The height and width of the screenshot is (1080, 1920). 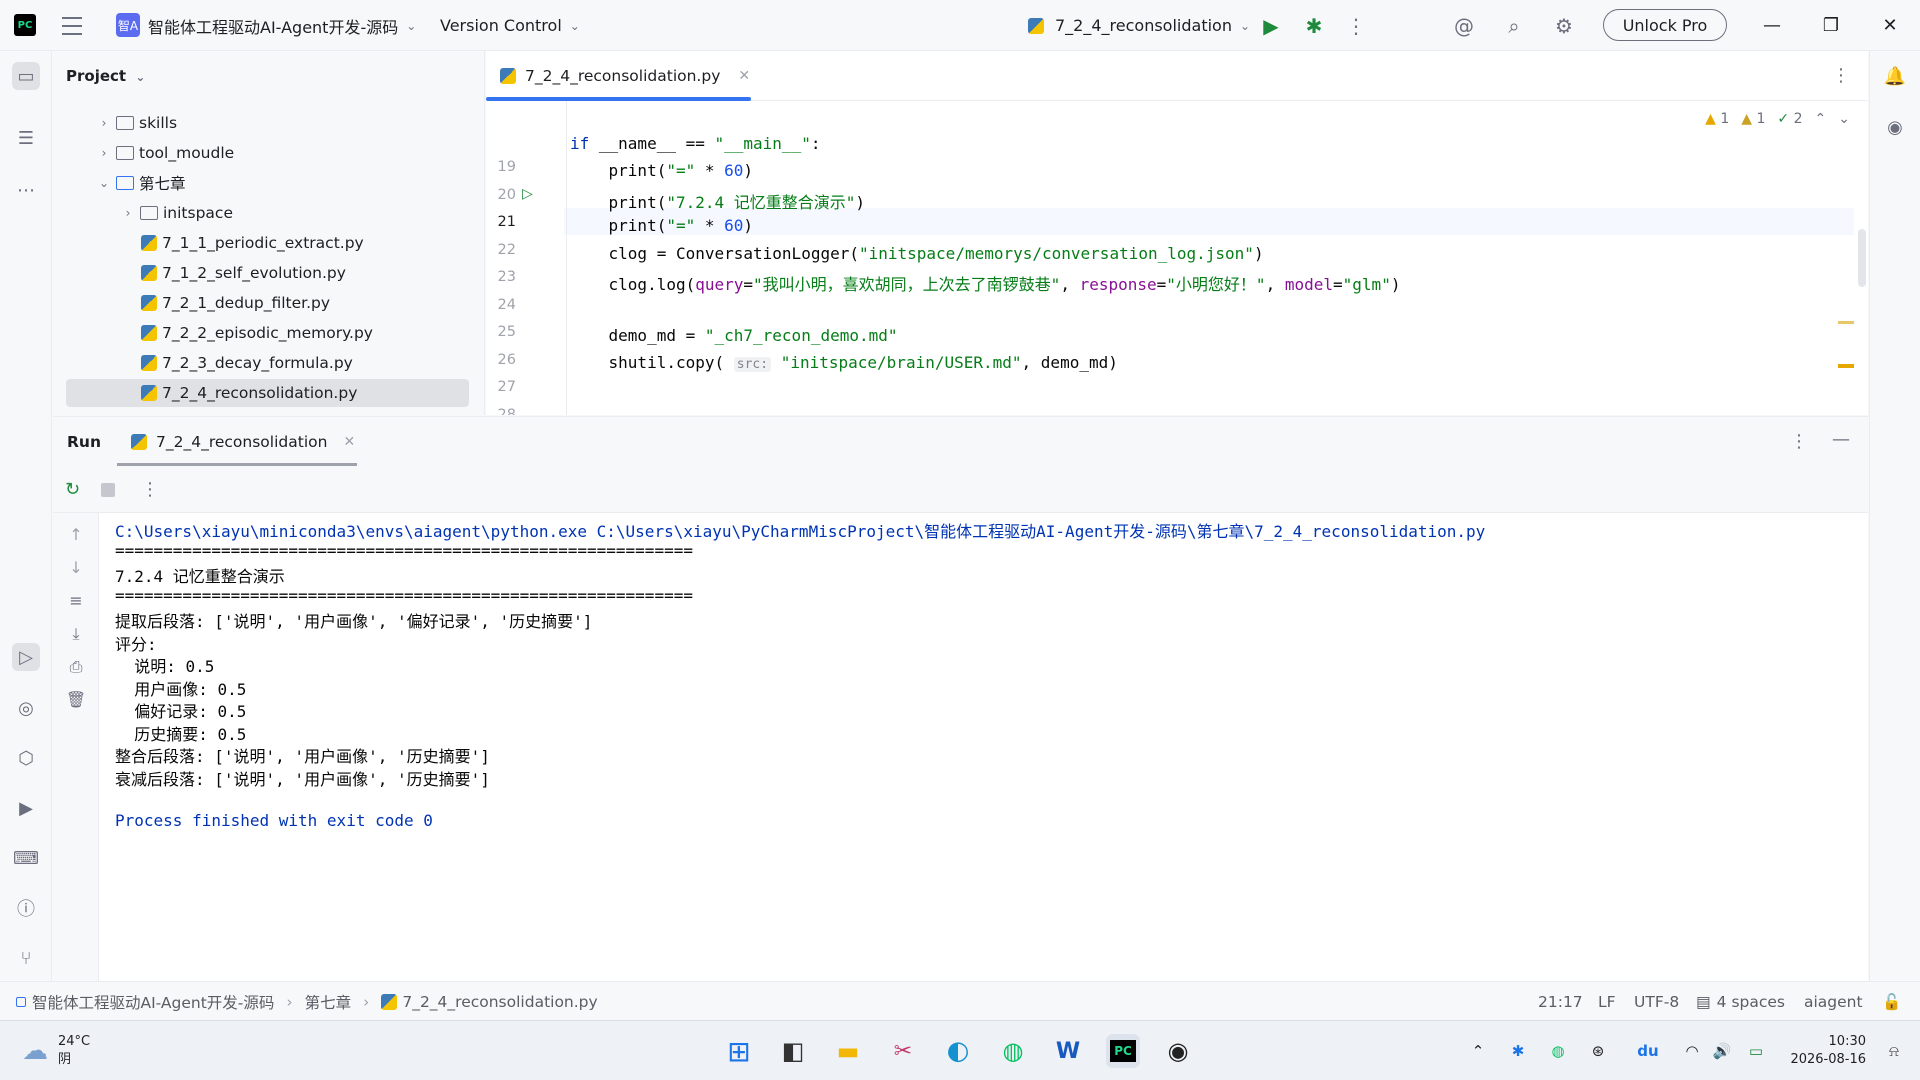 What do you see at coordinates (1178, 1051) in the screenshot?
I see `media-player-icon: ◉` at bounding box center [1178, 1051].